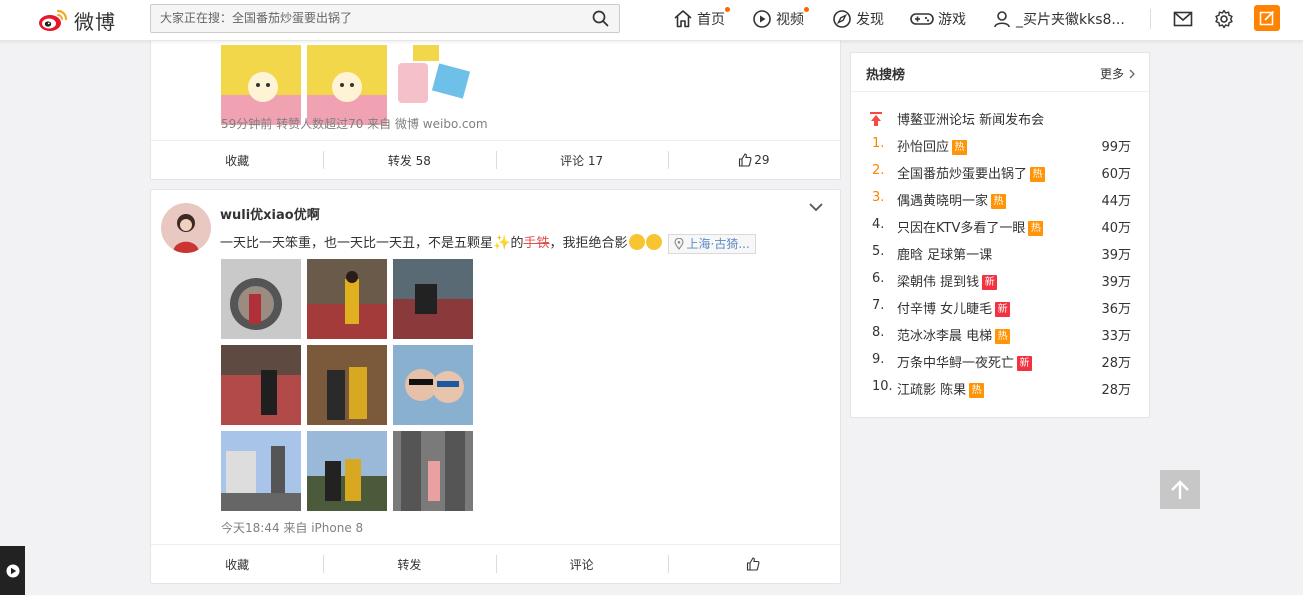  What do you see at coordinates (945, 255) in the screenshot?
I see `hot-search-name: 鹿晗 足球第一课` at bounding box center [945, 255].